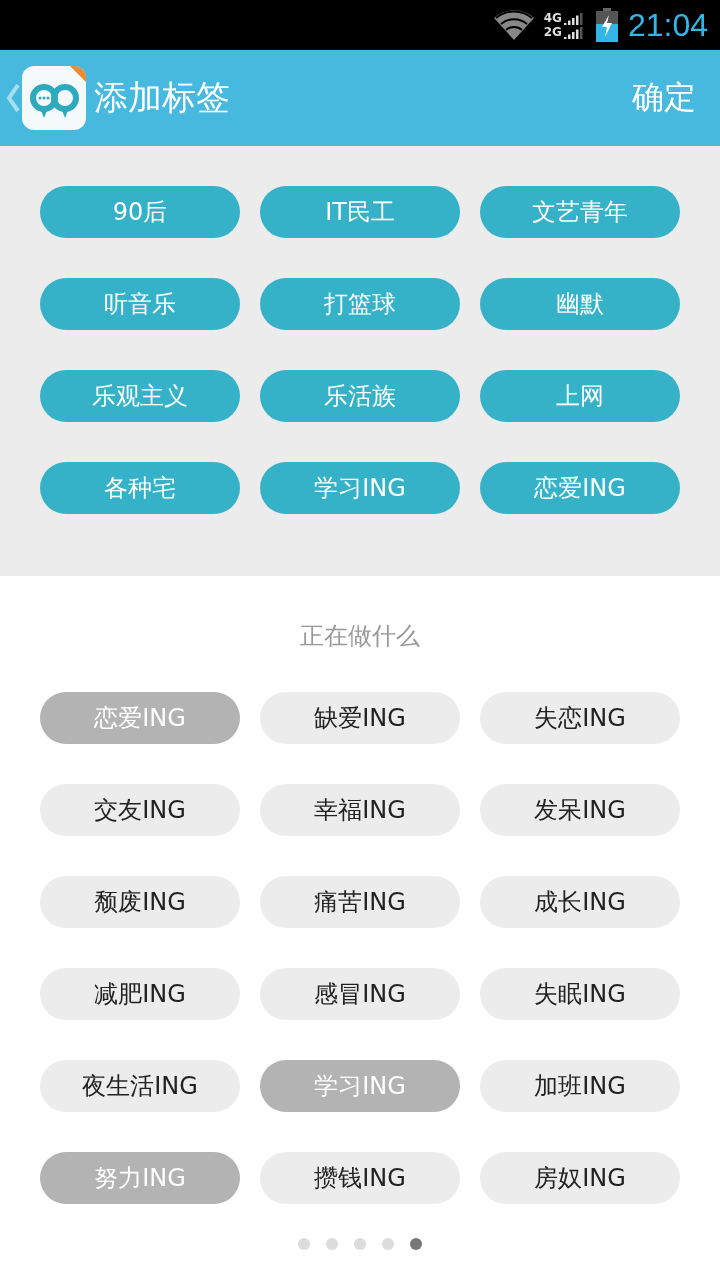 Image resolution: width=720 pixels, height=1280 pixels. What do you see at coordinates (580, 810) in the screenshot?
I see `tag-option: 发呆ING` at bounding box center [580, 810].